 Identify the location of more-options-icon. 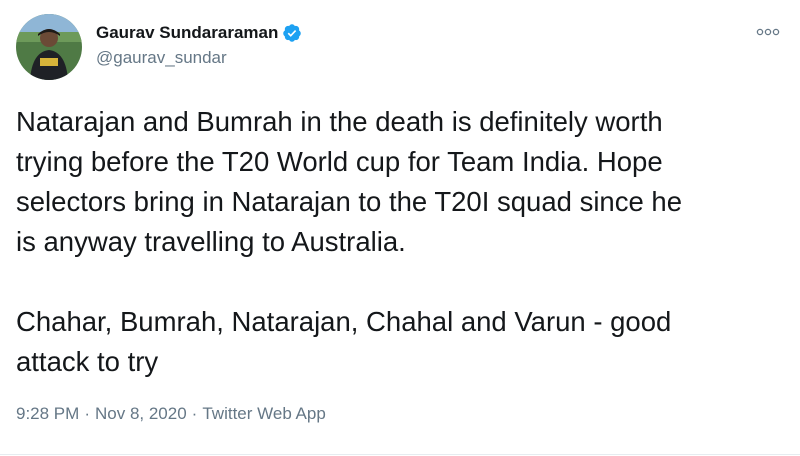
(768, 32).